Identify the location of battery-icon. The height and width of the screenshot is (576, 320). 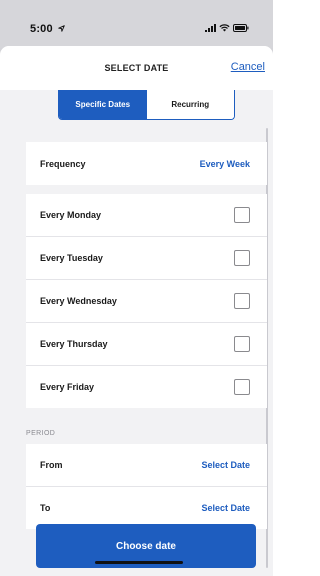
(241, 28).